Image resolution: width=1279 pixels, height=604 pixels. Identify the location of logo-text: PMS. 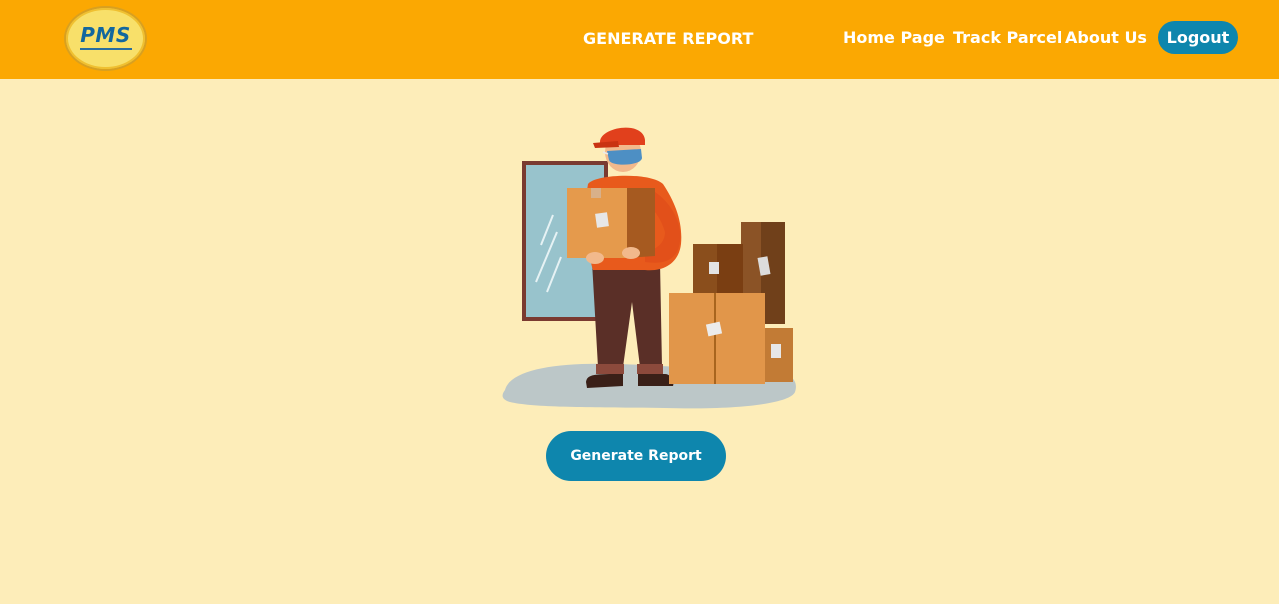
(105, 35).